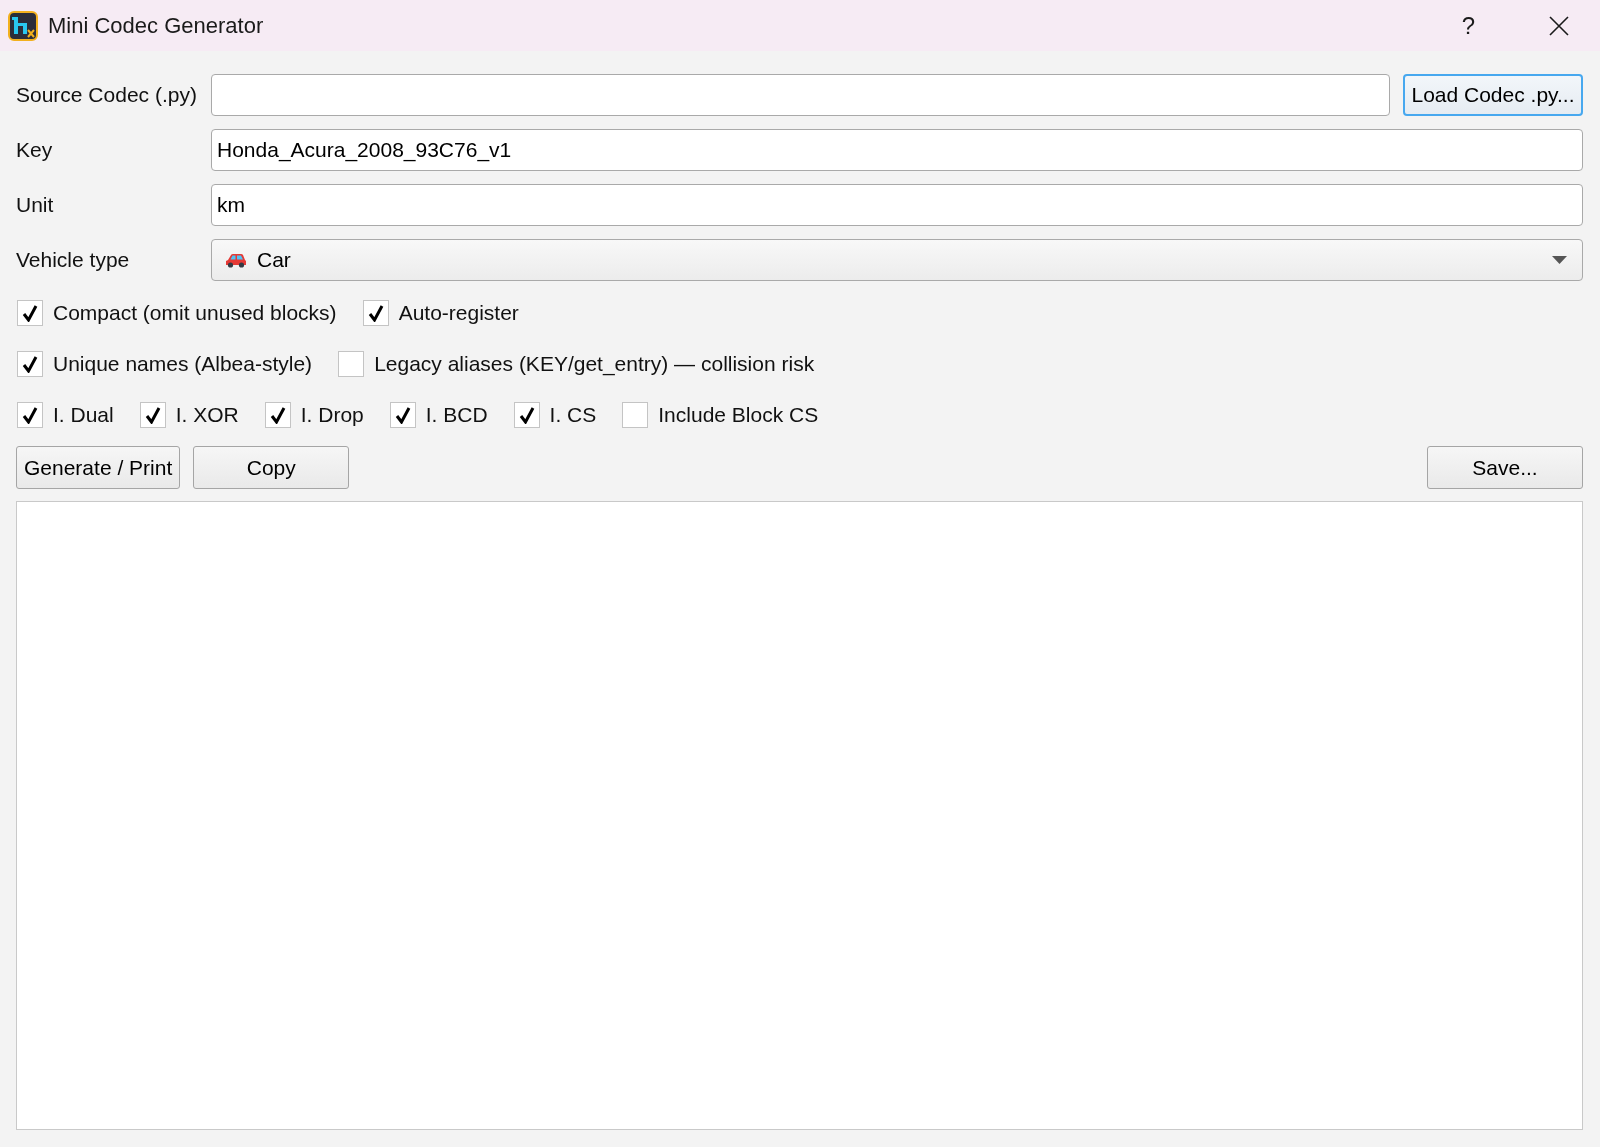  What do you see at coordinates (897, 150) in the screenshot?
I see `text-field: Honda_Acura_2008_93C76_v1` at bounding box center [897, 150].